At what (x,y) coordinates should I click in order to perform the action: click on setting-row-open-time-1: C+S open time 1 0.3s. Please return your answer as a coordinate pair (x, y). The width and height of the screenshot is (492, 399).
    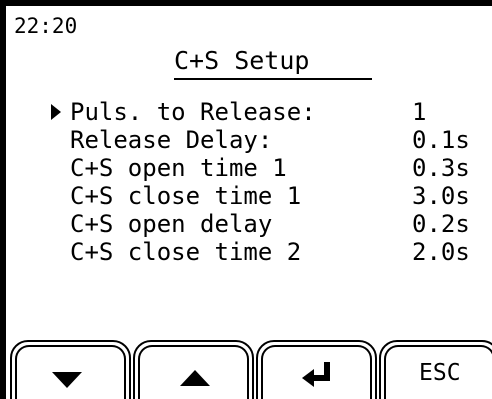
    Looking at the image, I should click on (249, 168).